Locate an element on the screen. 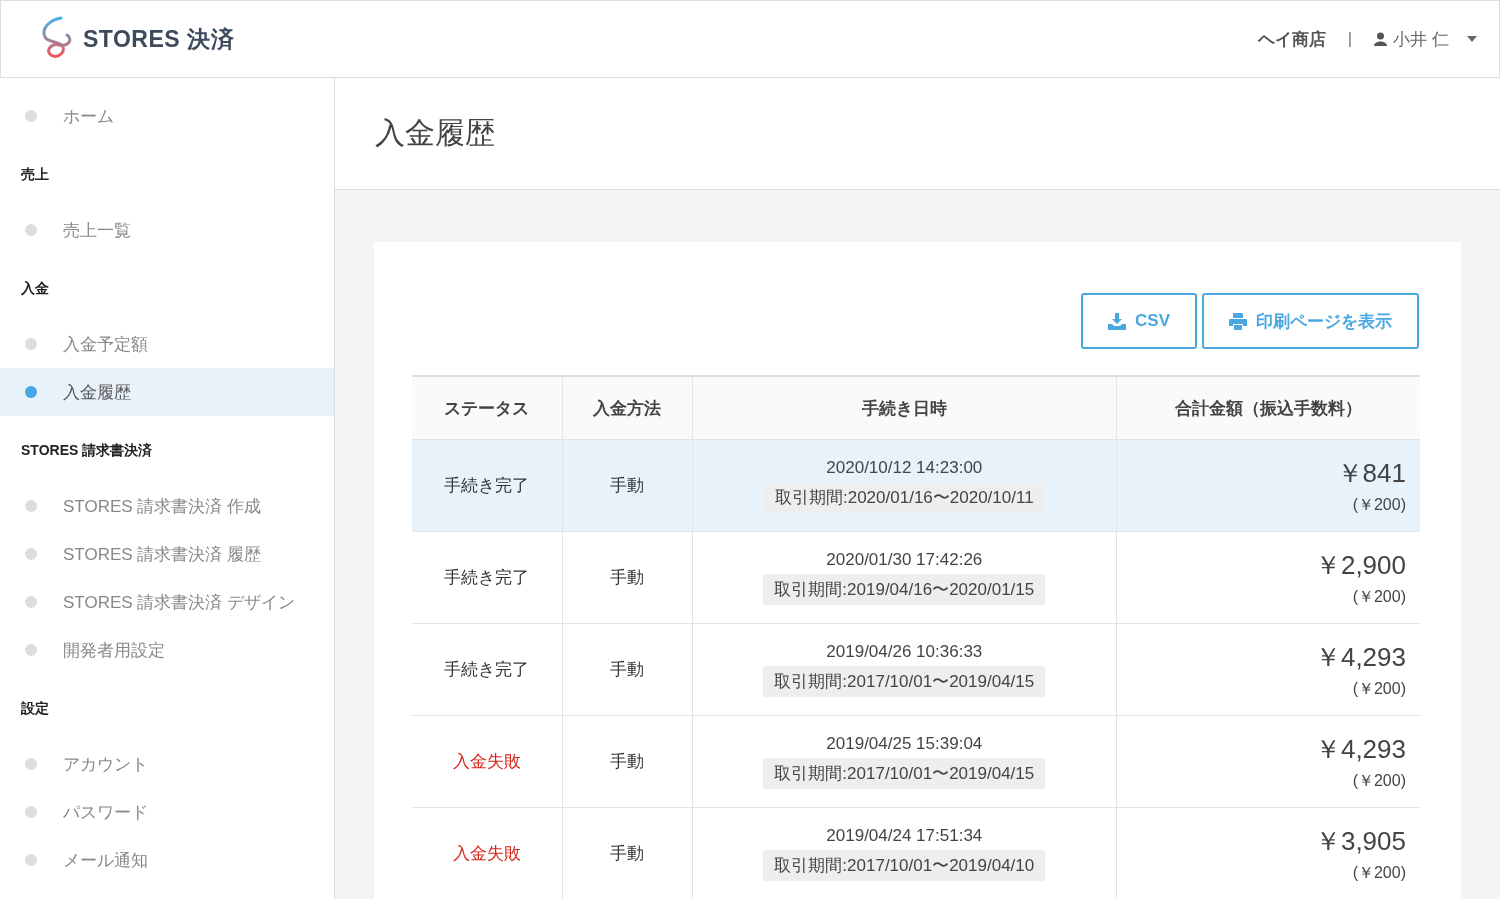 This screenshot has height=899, width=1500. person-icon is located at coordinates (1381, 39).